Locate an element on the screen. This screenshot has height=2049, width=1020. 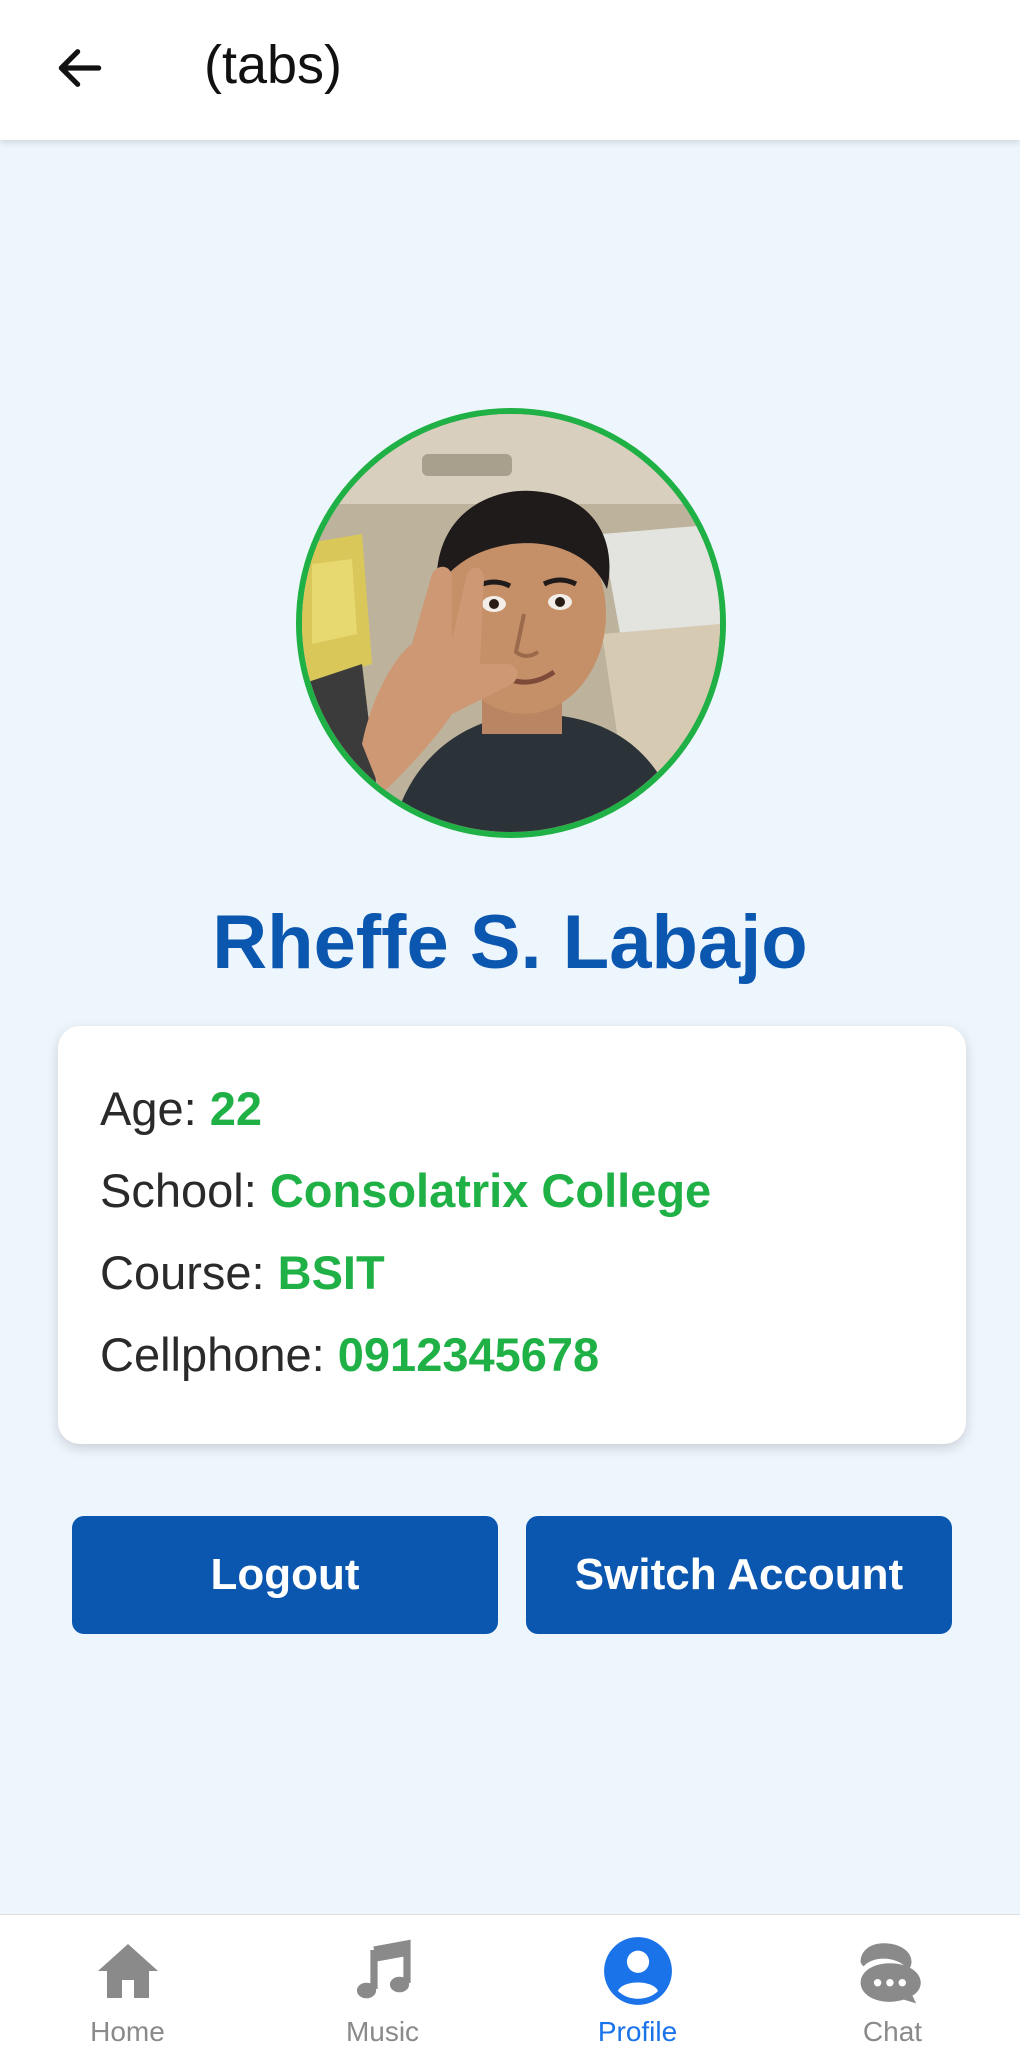
user-circle-icon is located at coordinates (638, 1971).